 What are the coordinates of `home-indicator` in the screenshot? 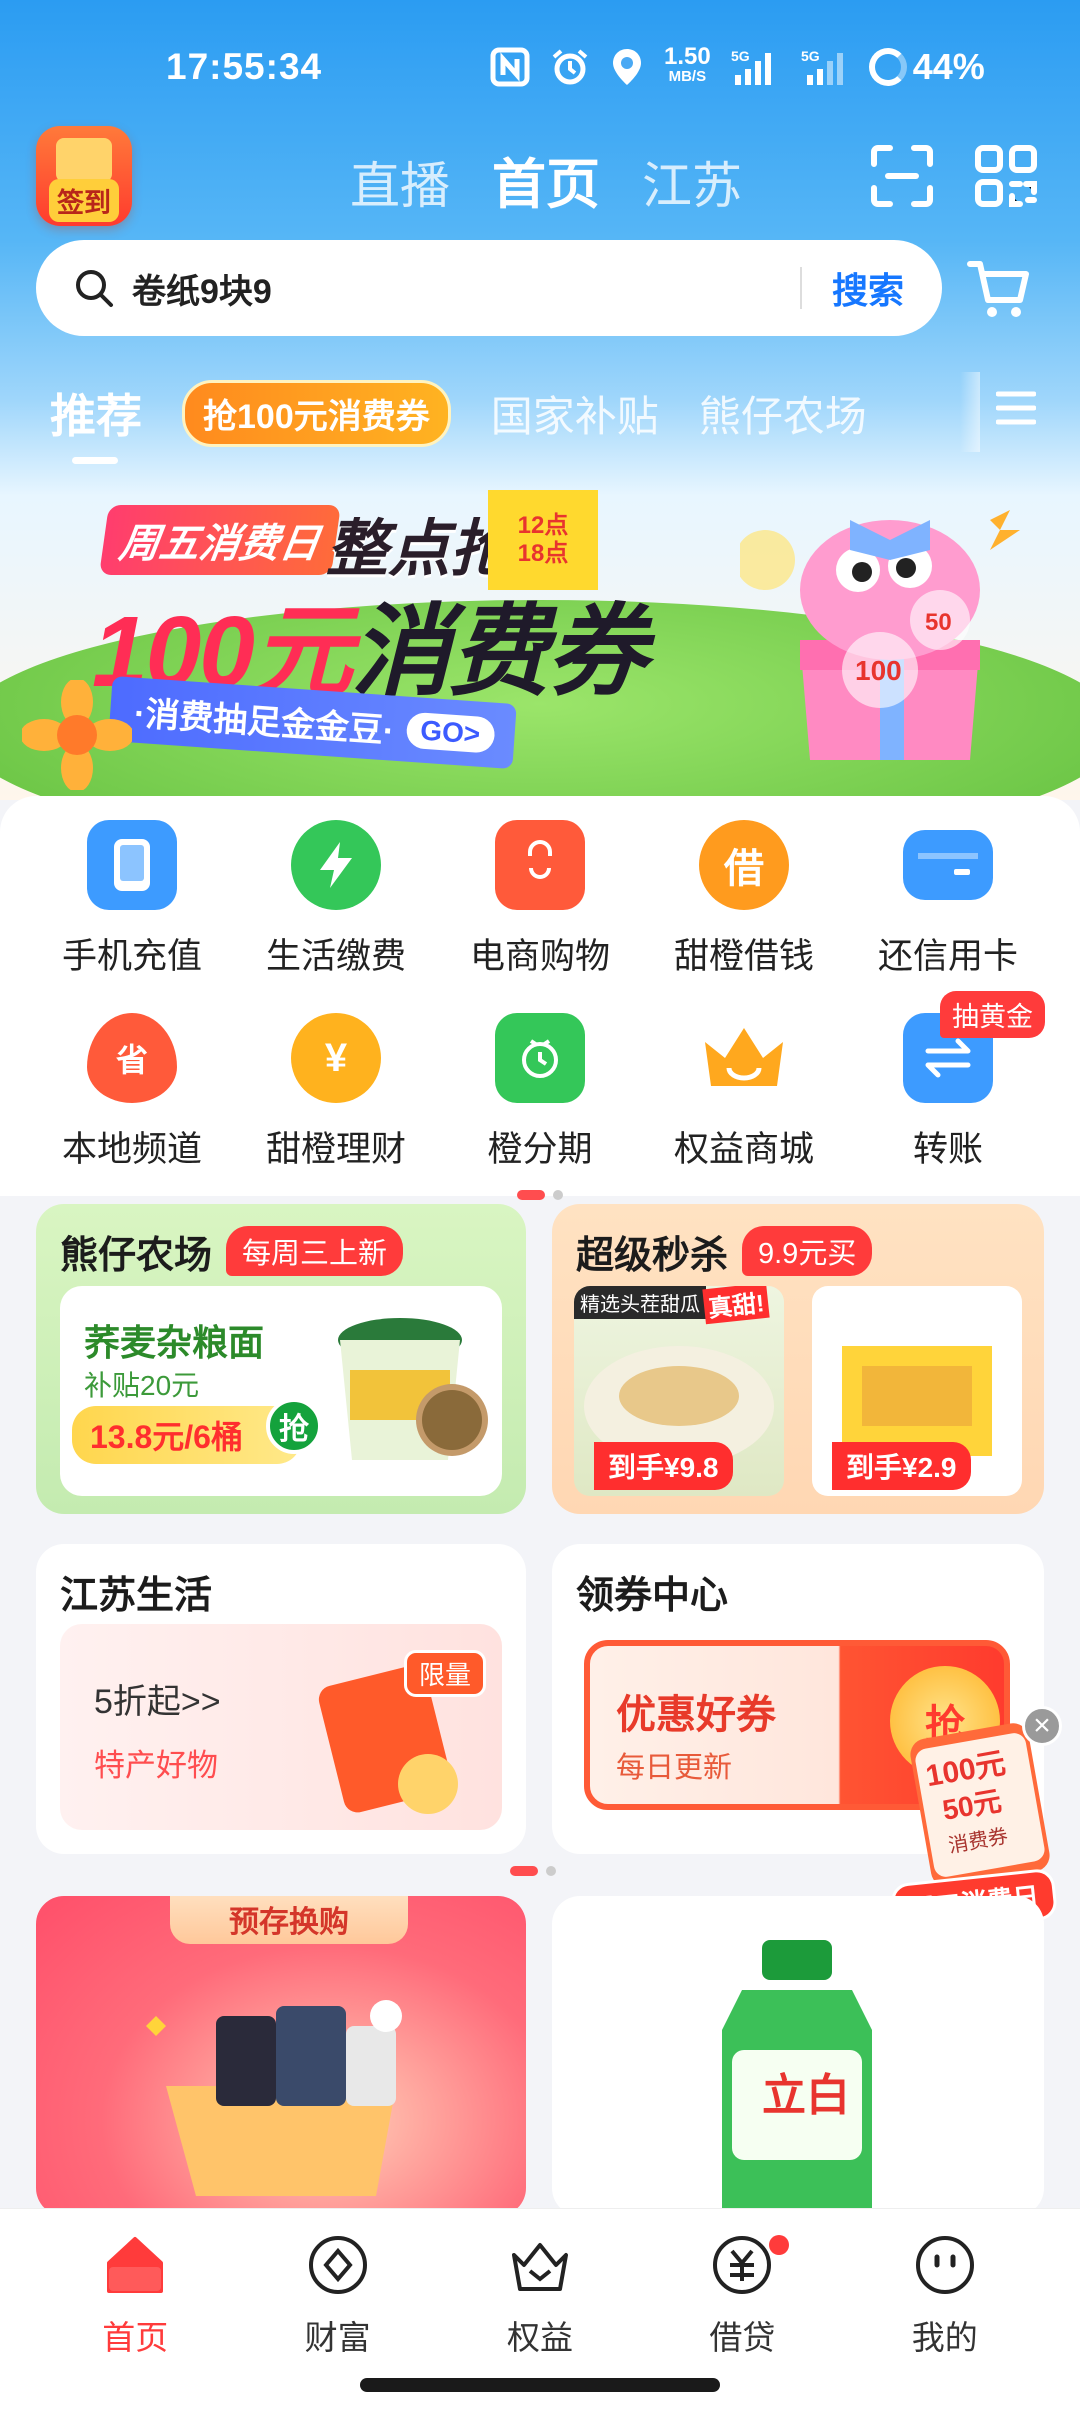 It's located at (540, 2385).